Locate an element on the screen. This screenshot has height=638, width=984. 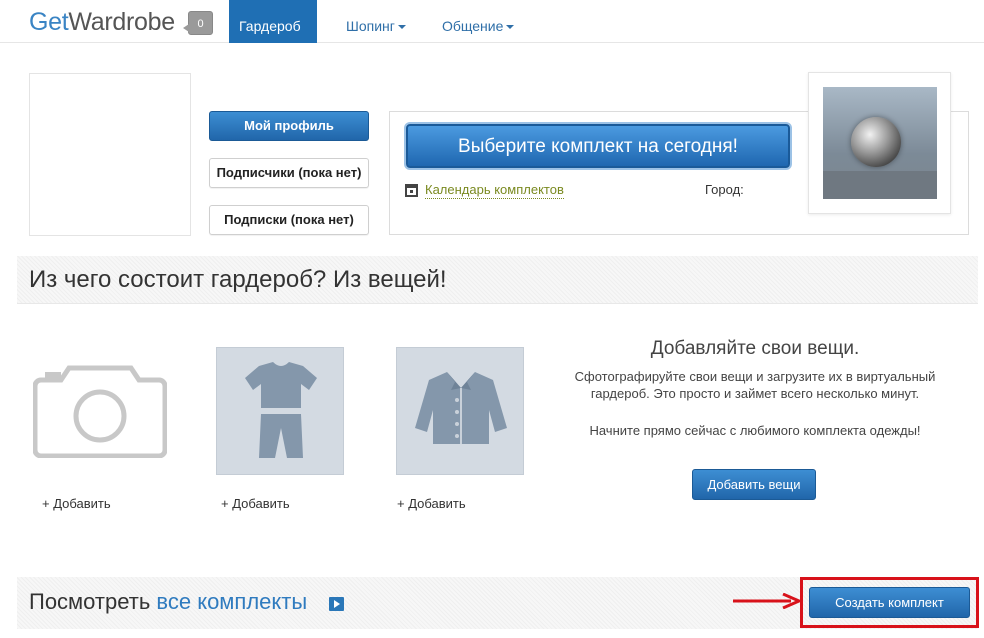
add-items-button: Добавить вещи is located at coordinates (754, 484).